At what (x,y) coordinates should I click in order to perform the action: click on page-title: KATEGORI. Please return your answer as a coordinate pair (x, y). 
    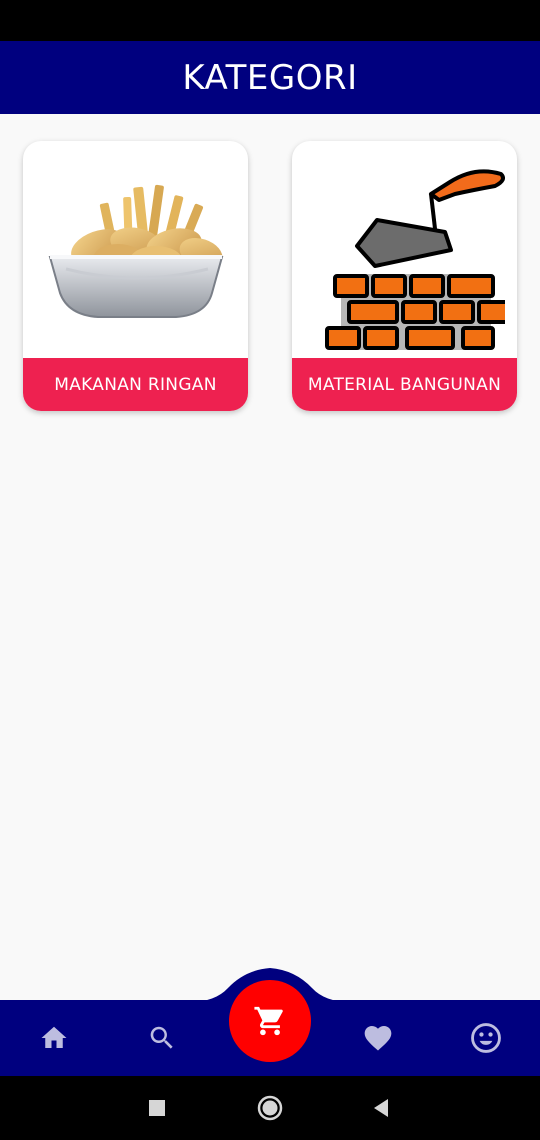
    Looking at the image, I should click on (270, 77).